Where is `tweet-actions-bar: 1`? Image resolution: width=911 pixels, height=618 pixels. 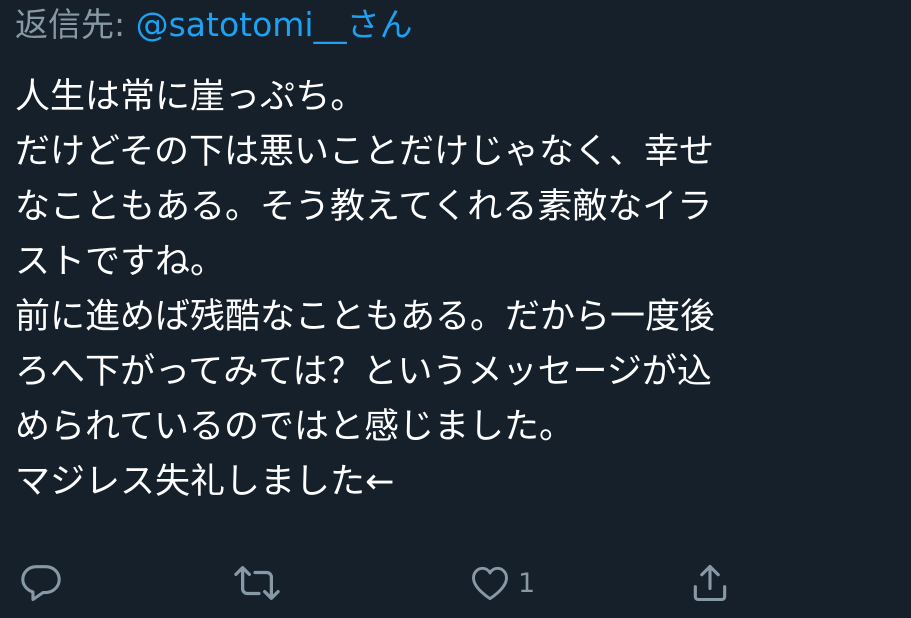 tweet-actions-bar: 1 is located at coordinates (455, 583).